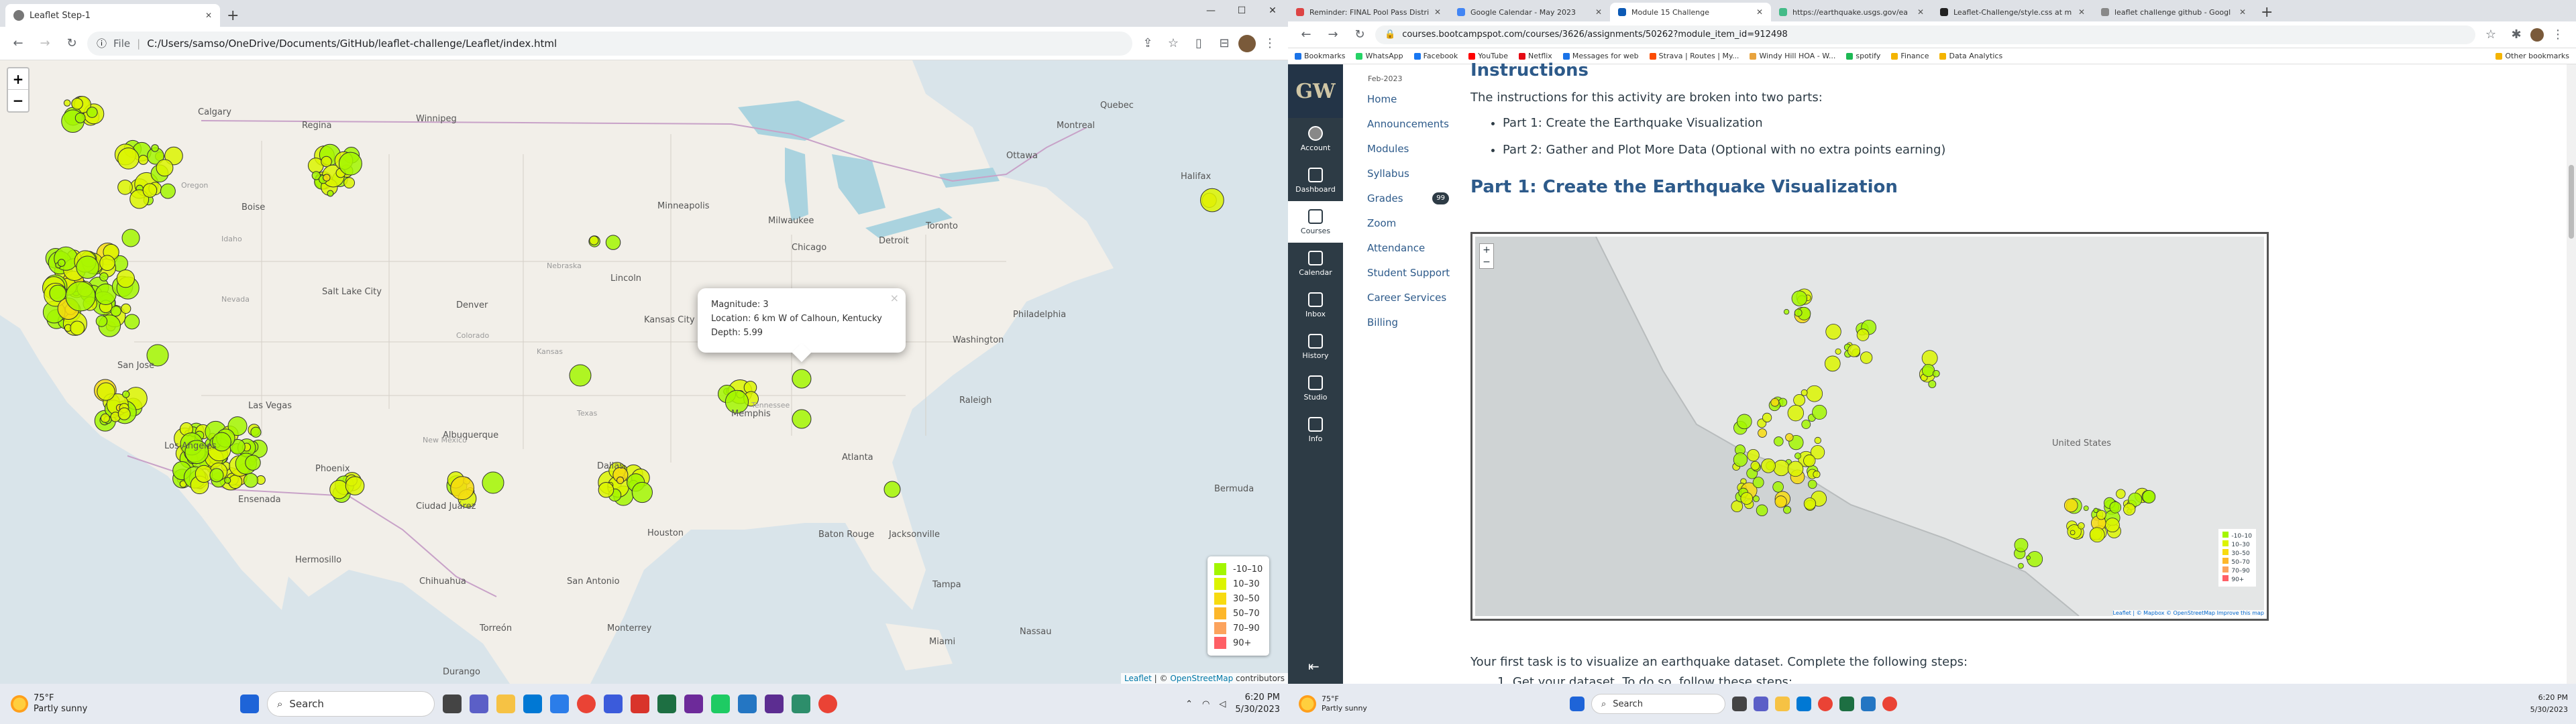  I want to click on course-link-home: Home, so click(1400, 99).